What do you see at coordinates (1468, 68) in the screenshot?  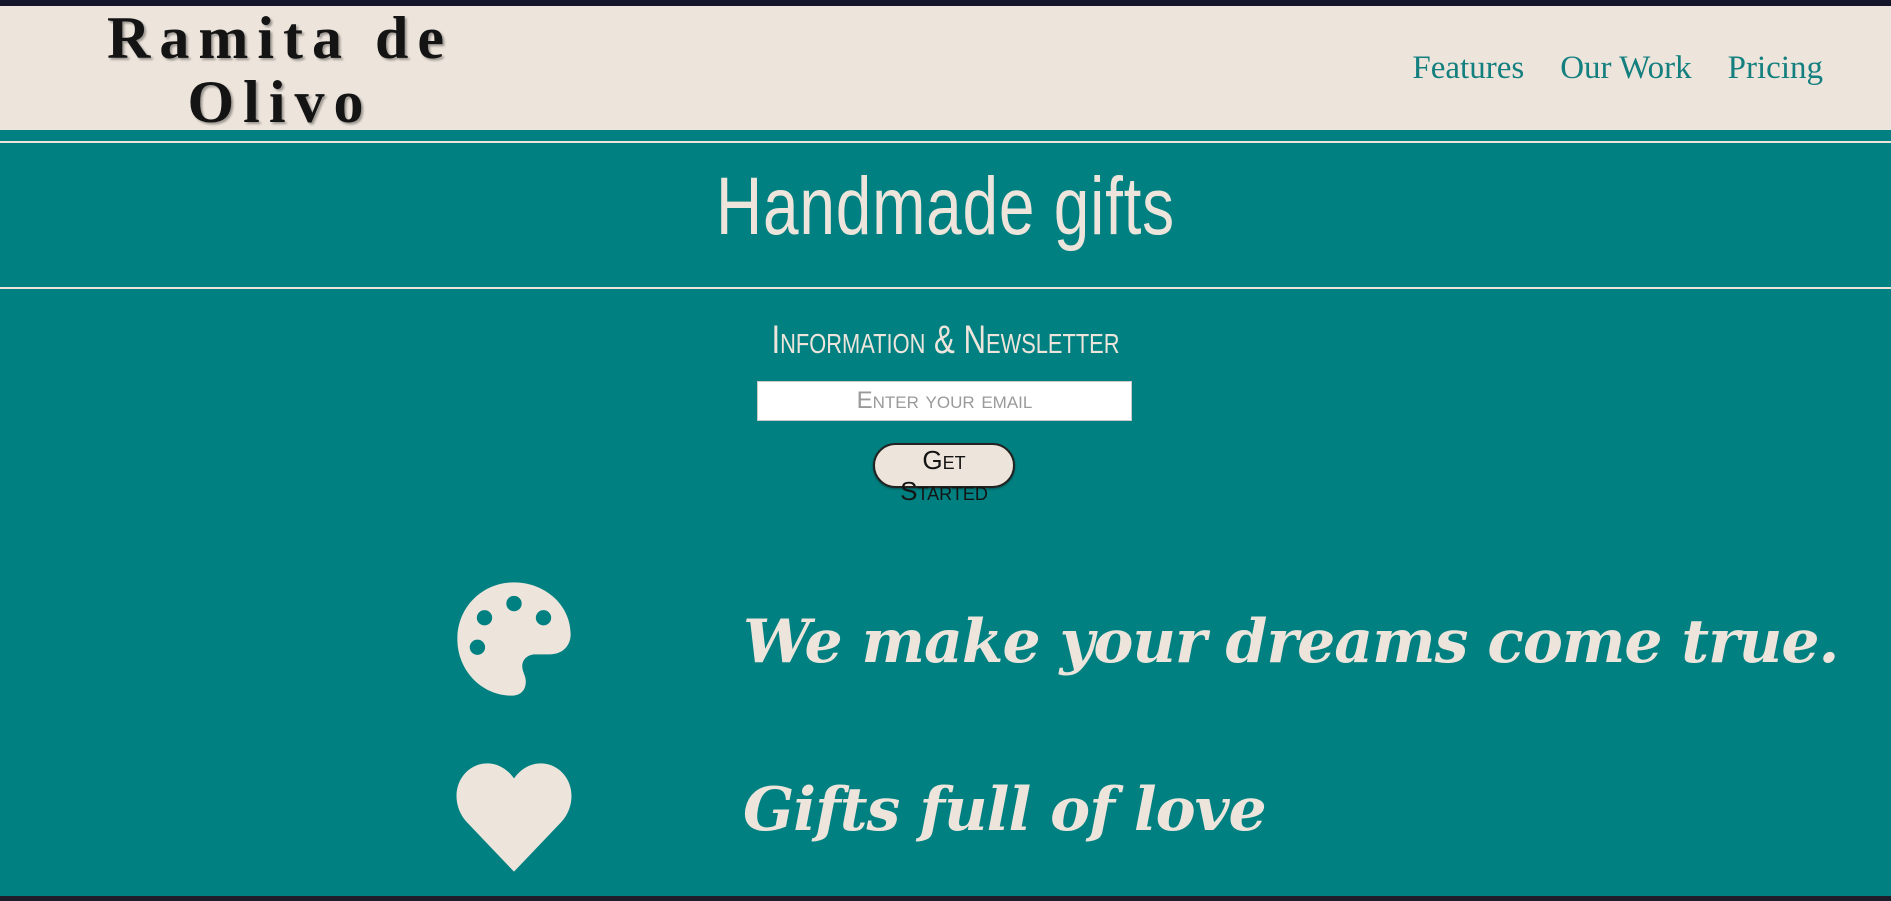 I see `nav-link-features: Features` at bounding box center [1468, 68].